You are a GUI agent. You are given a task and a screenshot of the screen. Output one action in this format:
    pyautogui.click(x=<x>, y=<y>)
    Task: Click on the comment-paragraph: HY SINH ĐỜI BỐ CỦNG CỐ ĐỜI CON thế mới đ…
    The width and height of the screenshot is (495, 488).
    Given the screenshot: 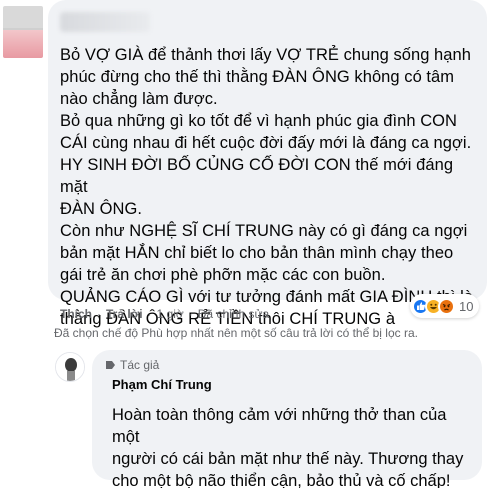 What is the action you would take?
    pyautogui.click(x=257, y=187)
    